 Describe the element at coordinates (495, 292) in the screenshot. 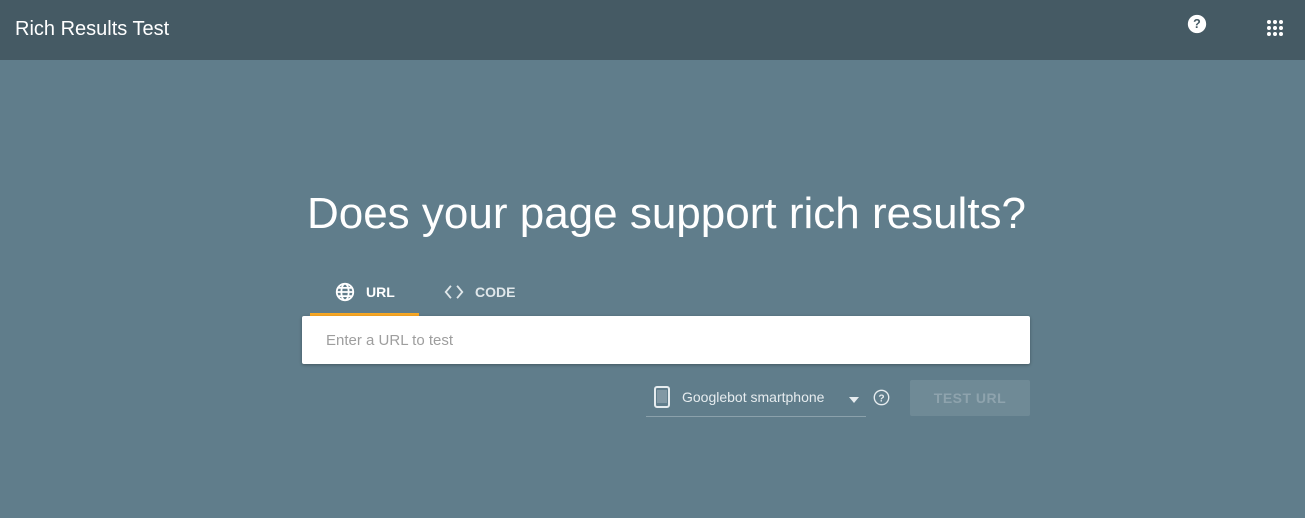

I see `tab-code-label: CODE` at that location.